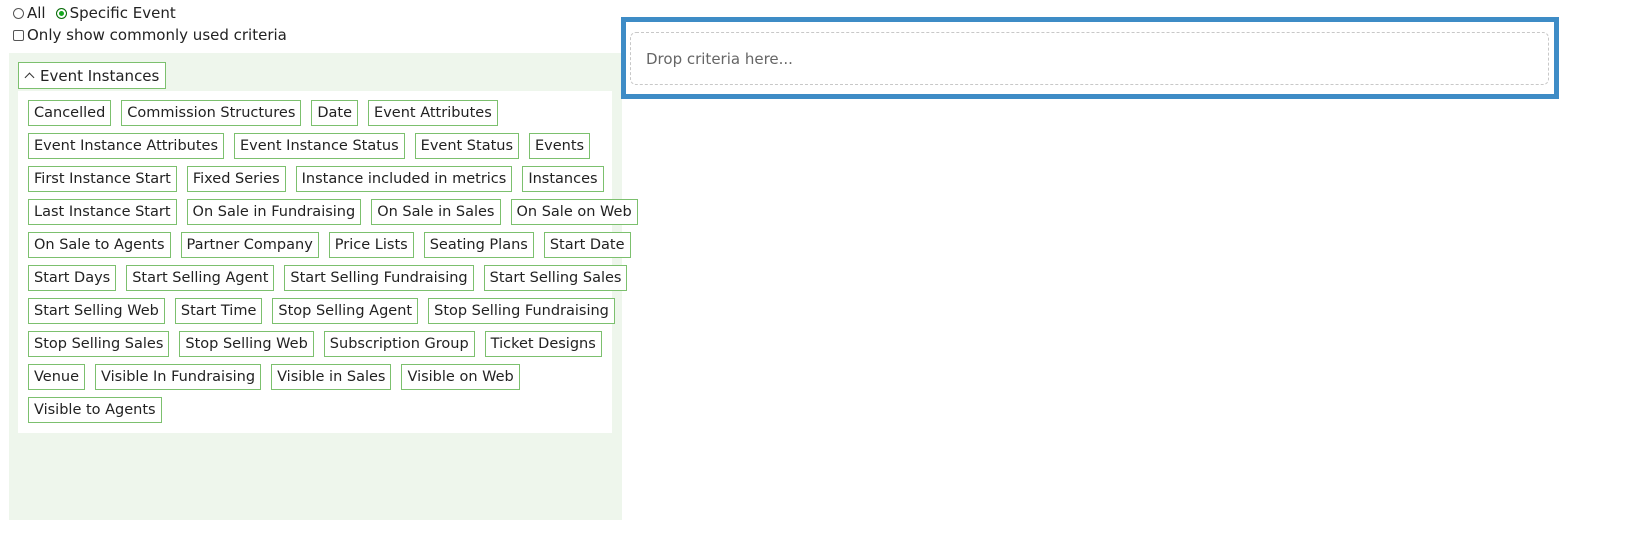 The image size is (1635, 551). I want to click on criteria-chip: Venue, so click(57, 377).